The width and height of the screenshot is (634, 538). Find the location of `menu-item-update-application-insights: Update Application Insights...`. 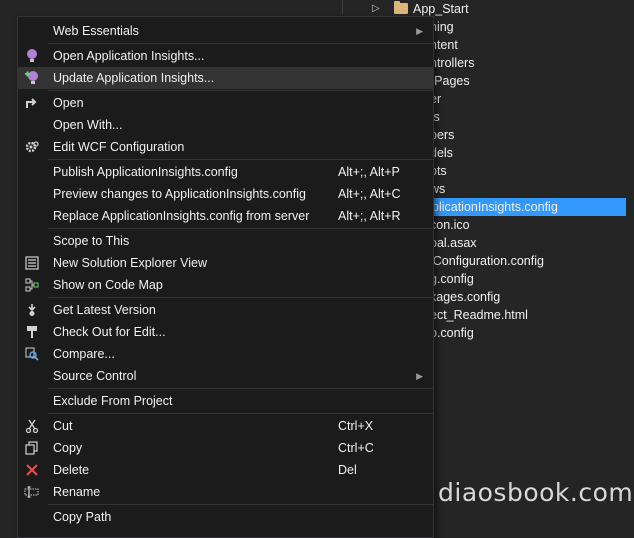

menu-item-update-application-insights: Update Application Insights... is located at coordinates (225, 78).